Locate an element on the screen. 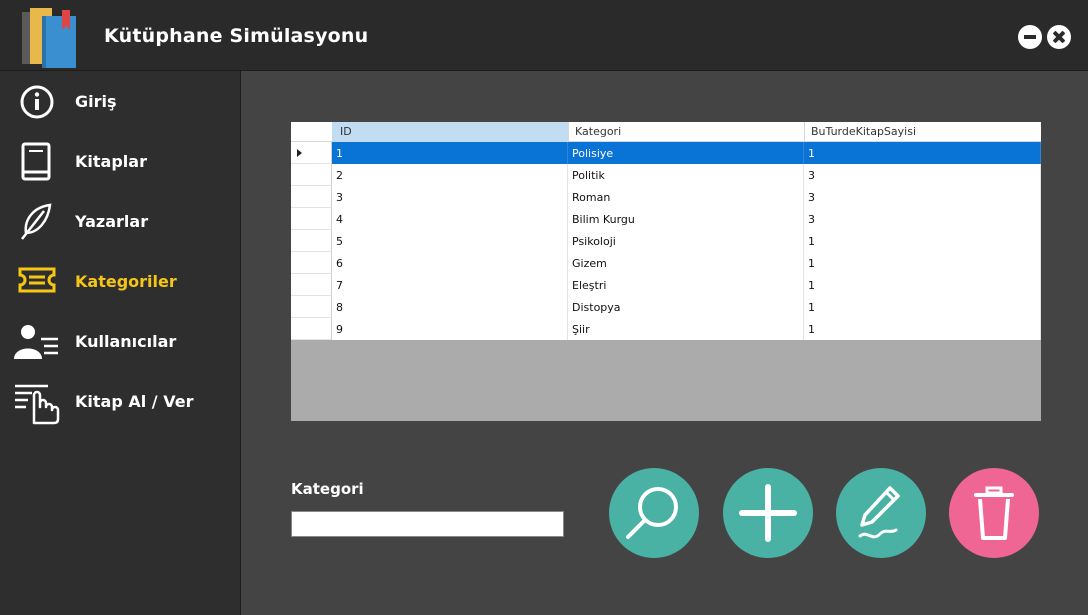 The image size is (1088, 615). search-button is located at coordinates (654, 513).